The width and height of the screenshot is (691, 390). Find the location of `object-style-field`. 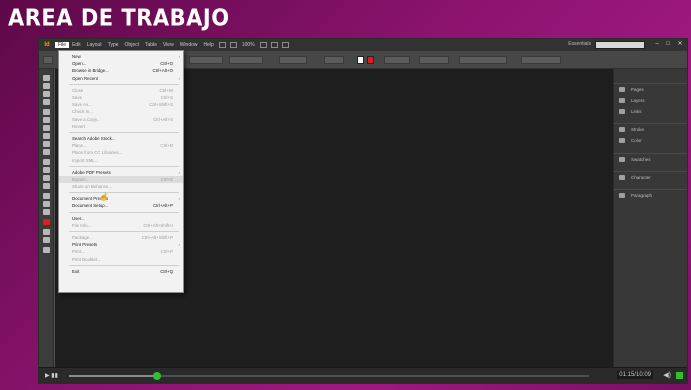

object-style-field is located at coordinates (541, 60).